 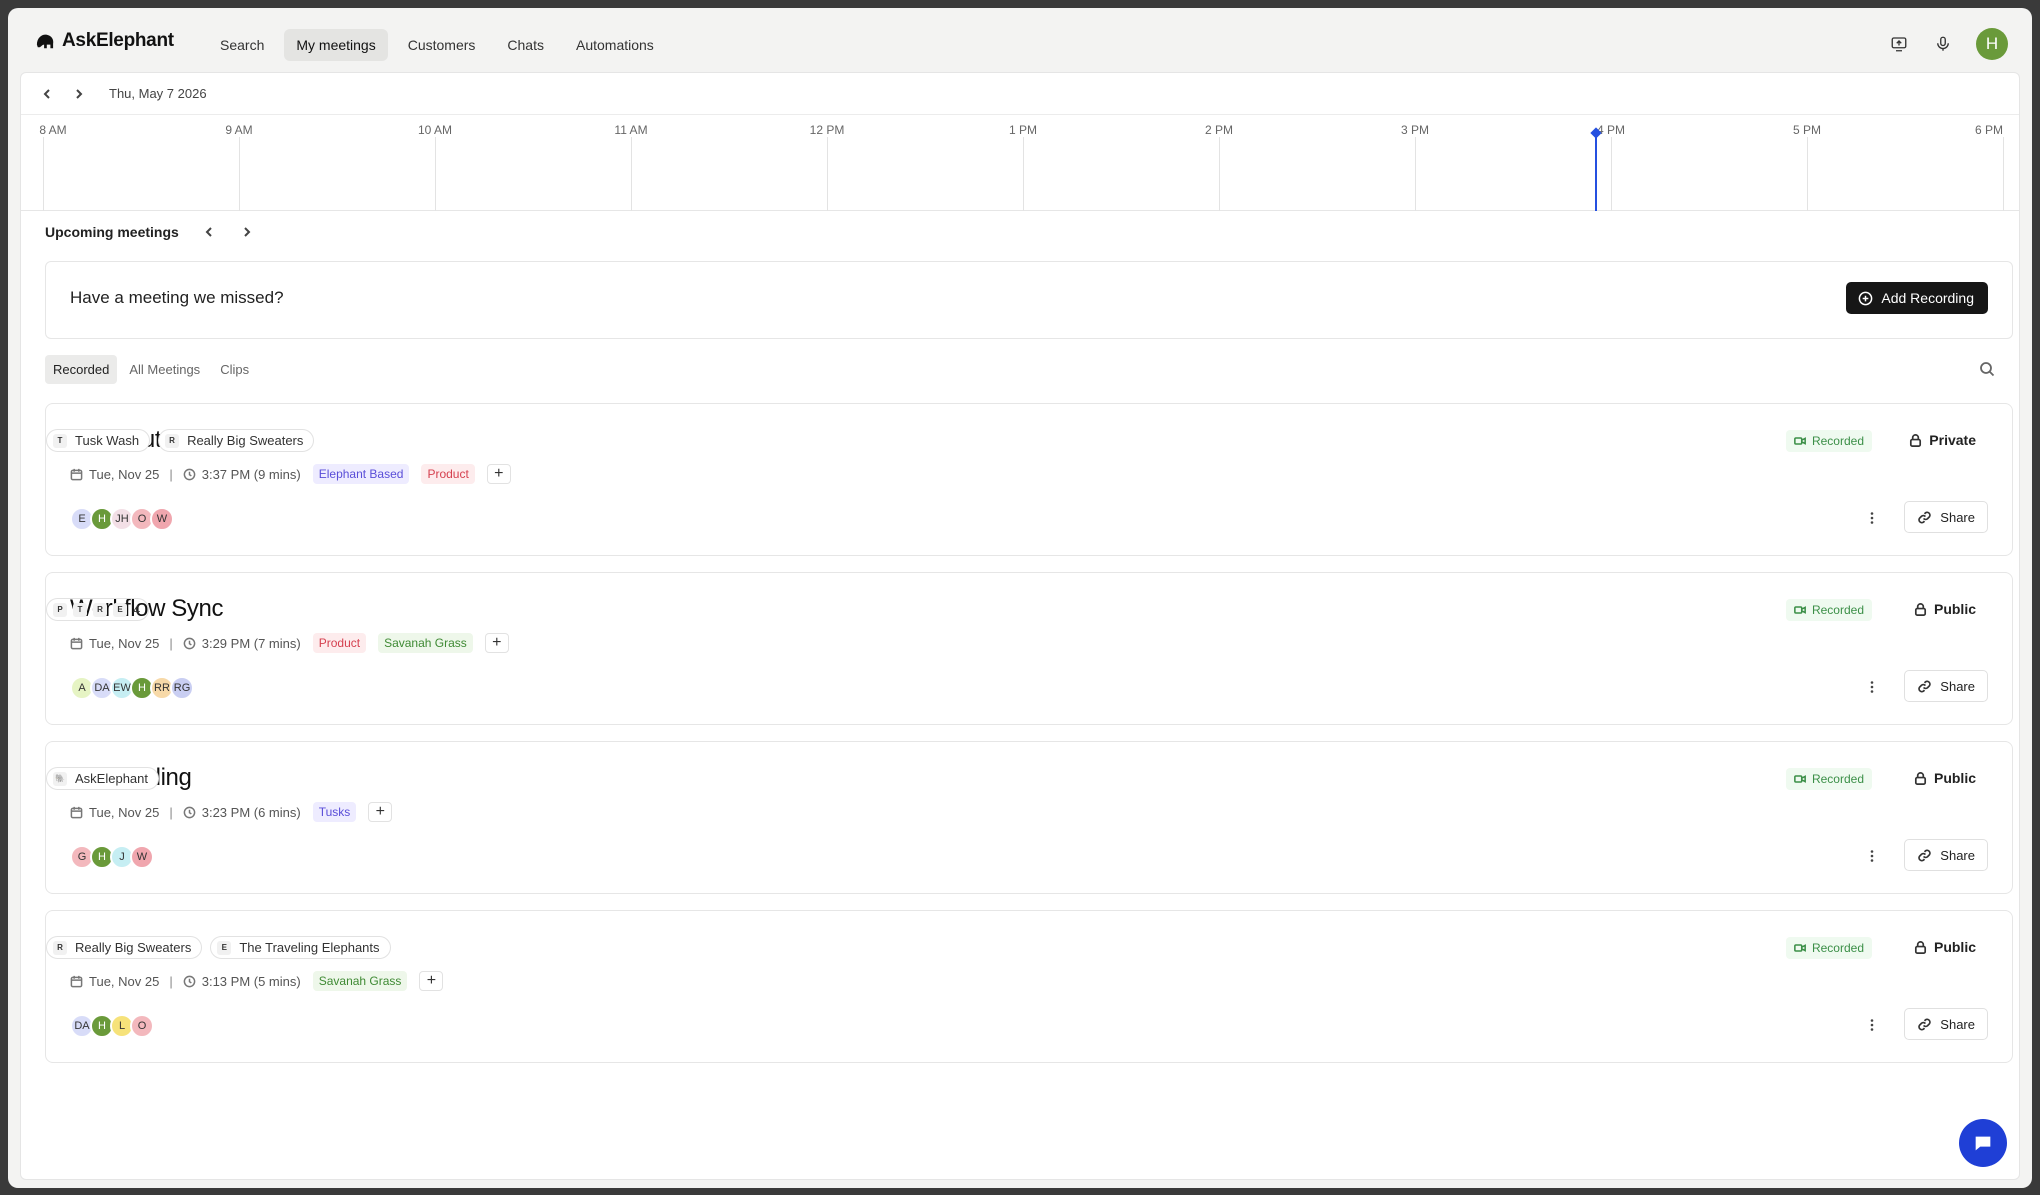 I want to click on tab-all-meetings: All Meetings, so click(x=164, y=369).